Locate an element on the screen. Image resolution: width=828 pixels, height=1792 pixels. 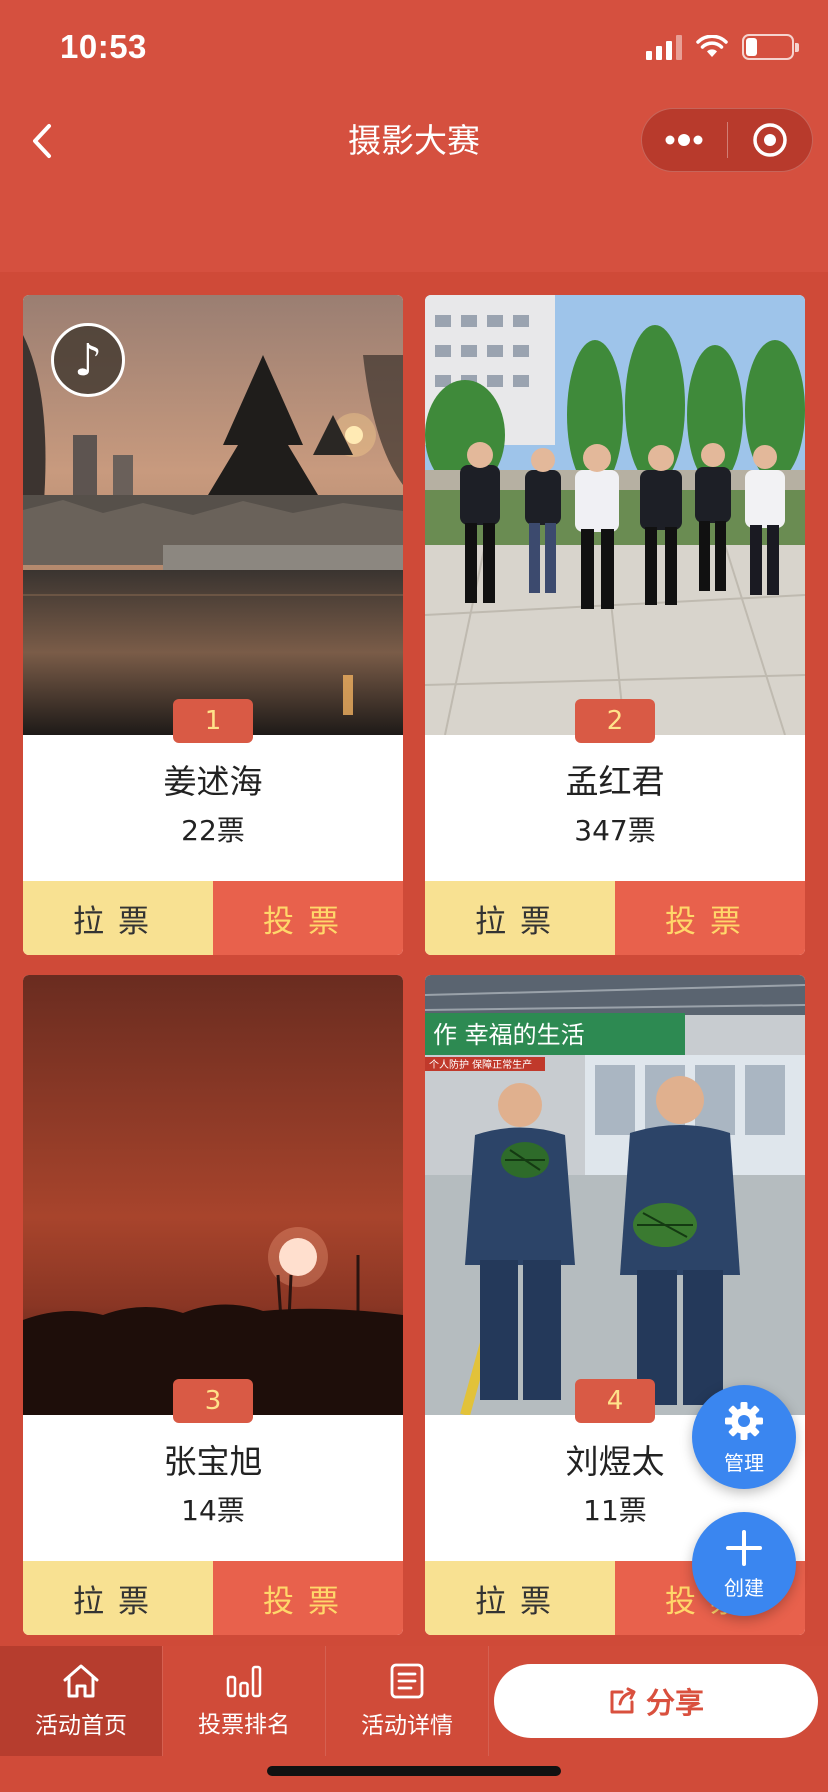
tab-divider is located at coordinates (488, 1701).